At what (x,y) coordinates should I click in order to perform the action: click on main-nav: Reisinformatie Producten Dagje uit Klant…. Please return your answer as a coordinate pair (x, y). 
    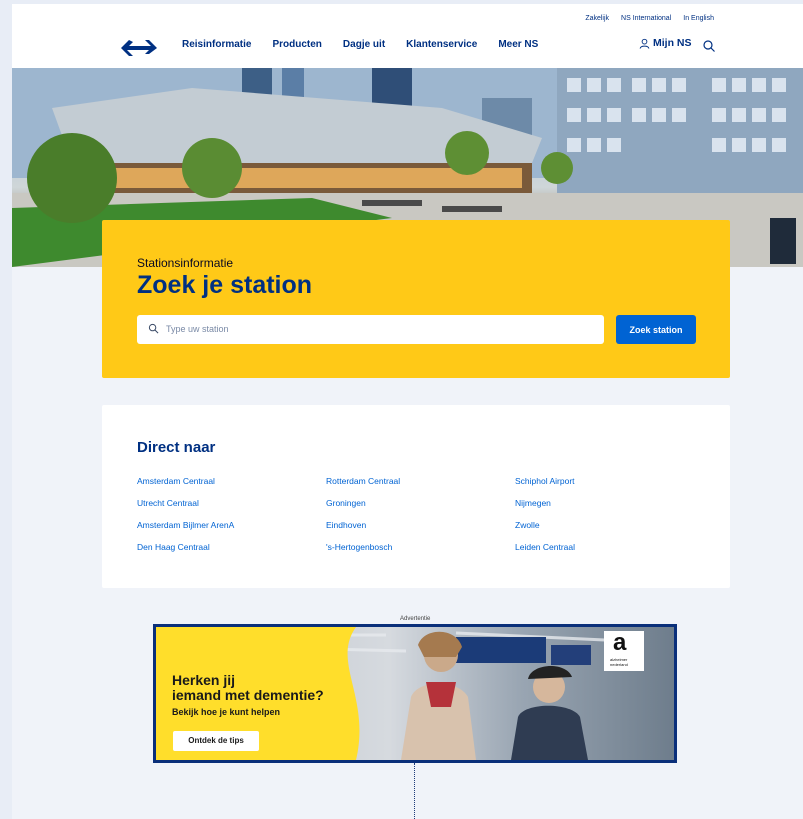
    Looking at the image, I should click on (360, 44).